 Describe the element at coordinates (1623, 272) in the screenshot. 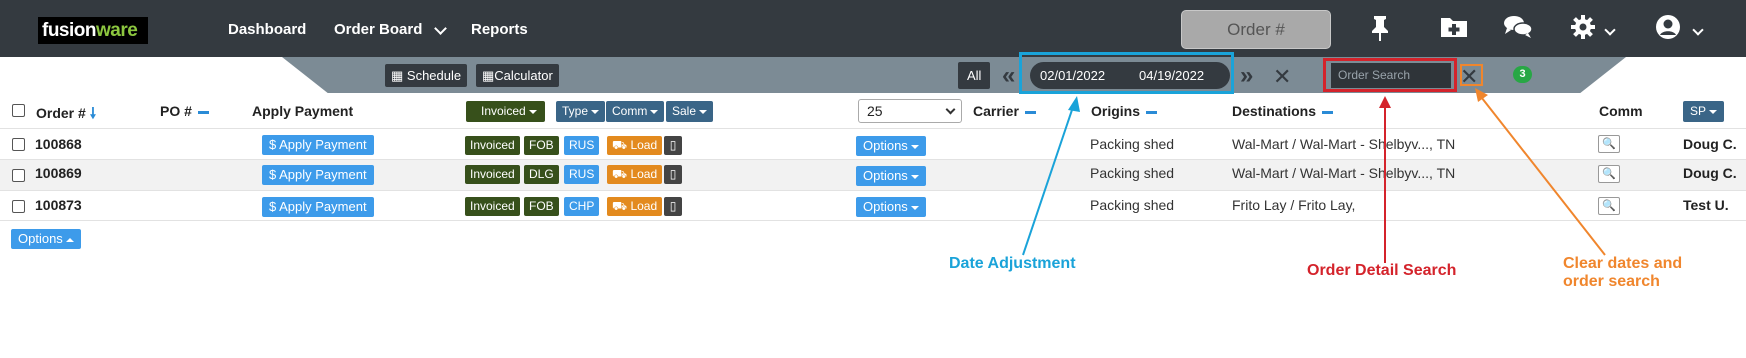

I see `clear-dates-label: Clear dates and order search` at that location.